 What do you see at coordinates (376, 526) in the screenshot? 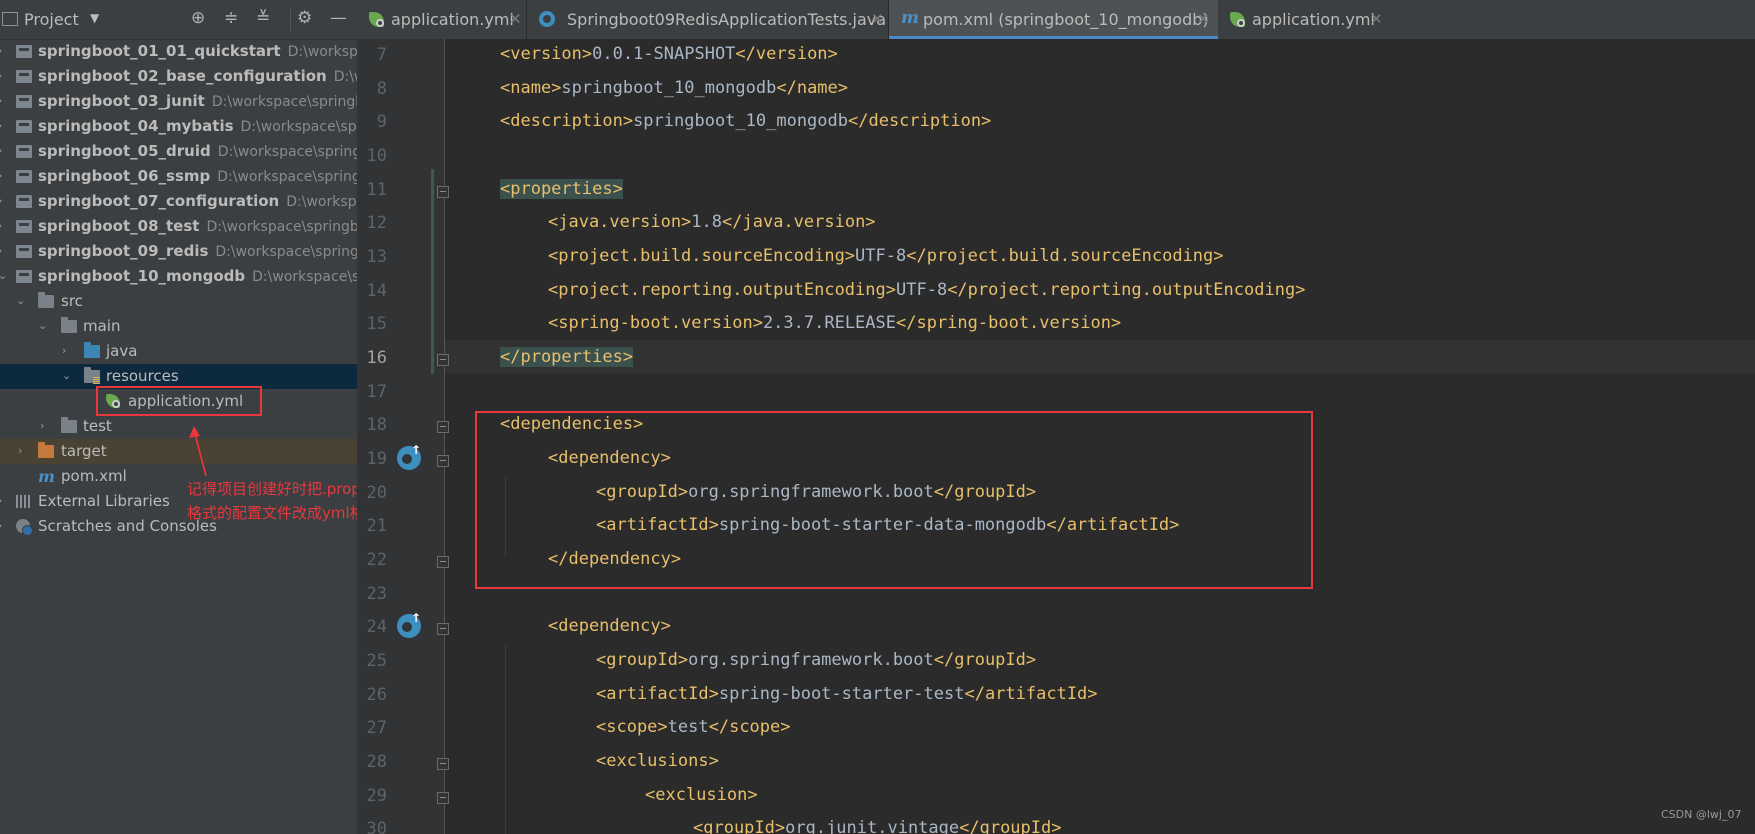
I see `line-number: 21` at bounding box center [376, 526].